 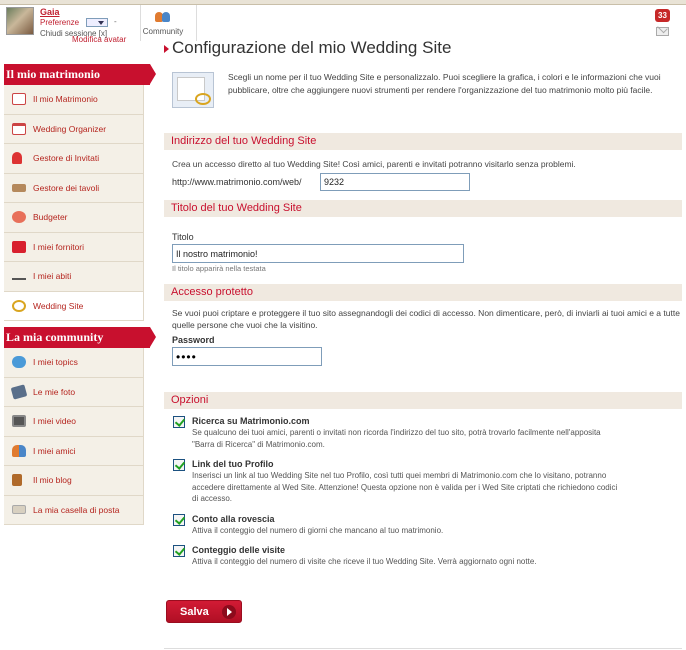 What do you see at coordinates (54, 421) in the screenshot?
I see `sidebar-item-label: I miei video` at bounding box center [54, 421].